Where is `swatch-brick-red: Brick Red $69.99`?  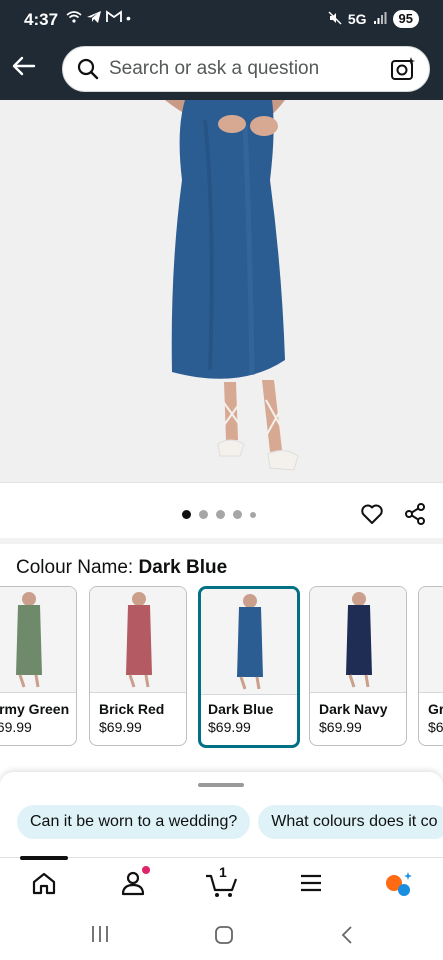
swatch-brick-red: Brick Red $69.99 is located at coordinates (138, 666).